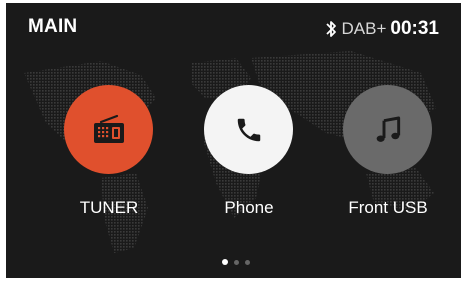  Describe the element at coordinates (330, 29) in the screenshot. I see `bluetooth-icon` at that location.